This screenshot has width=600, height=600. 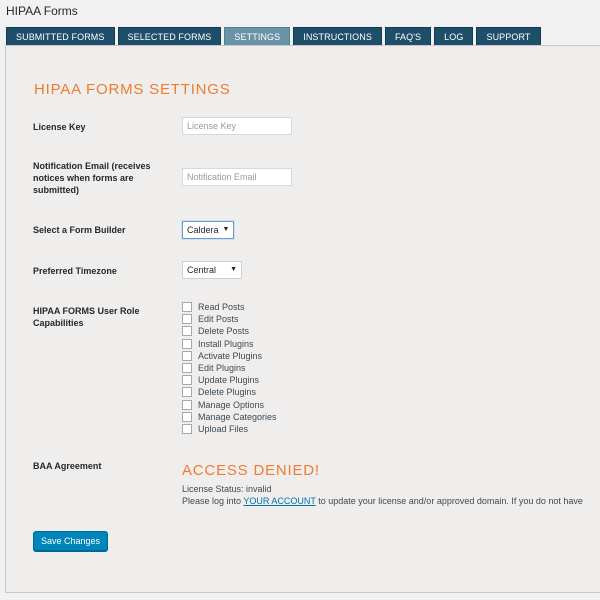 I want to click on license-status-text: License Status: invalid, so click(x=227, y=489).